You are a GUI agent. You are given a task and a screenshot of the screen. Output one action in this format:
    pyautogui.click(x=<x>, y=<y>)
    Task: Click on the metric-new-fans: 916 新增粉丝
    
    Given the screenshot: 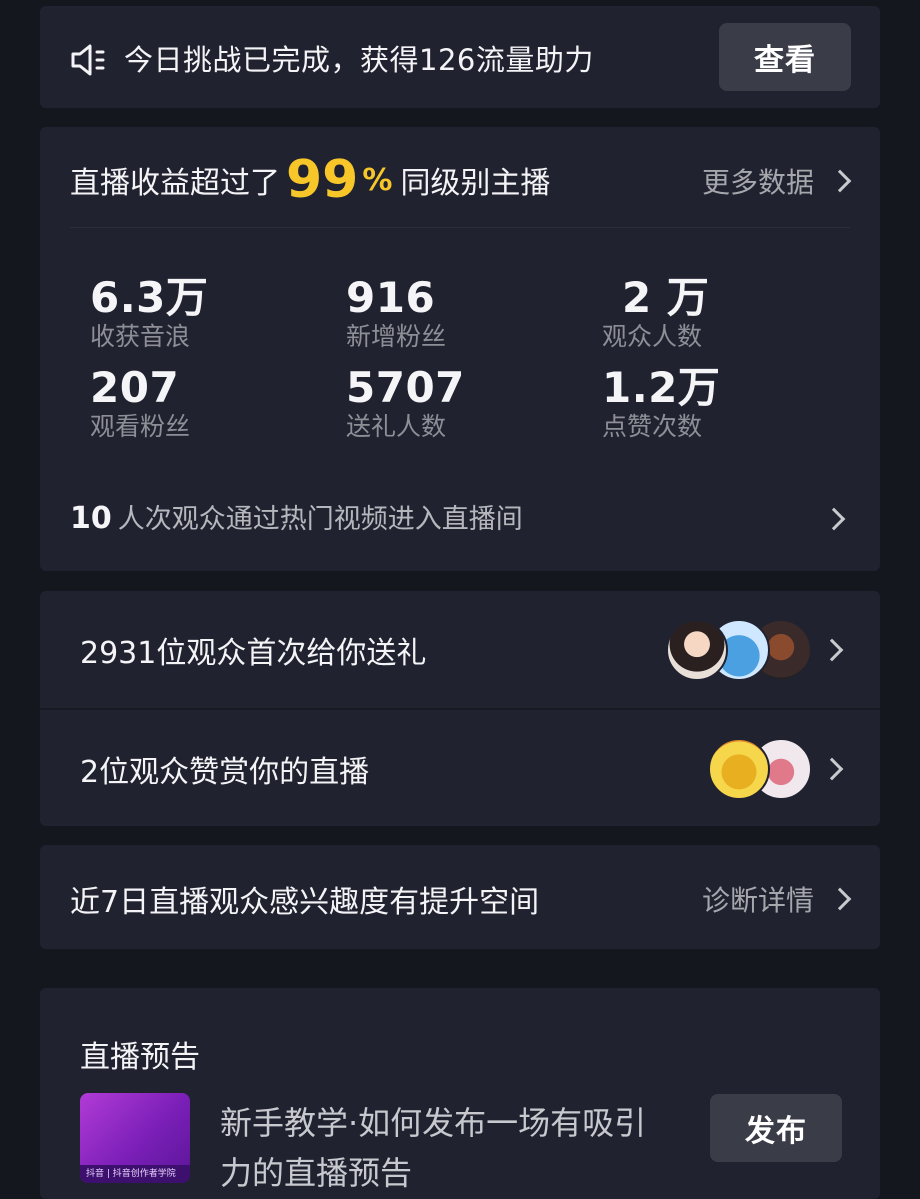 What is the action you would take?
    pyautogui.click(x=396, y=313)
    